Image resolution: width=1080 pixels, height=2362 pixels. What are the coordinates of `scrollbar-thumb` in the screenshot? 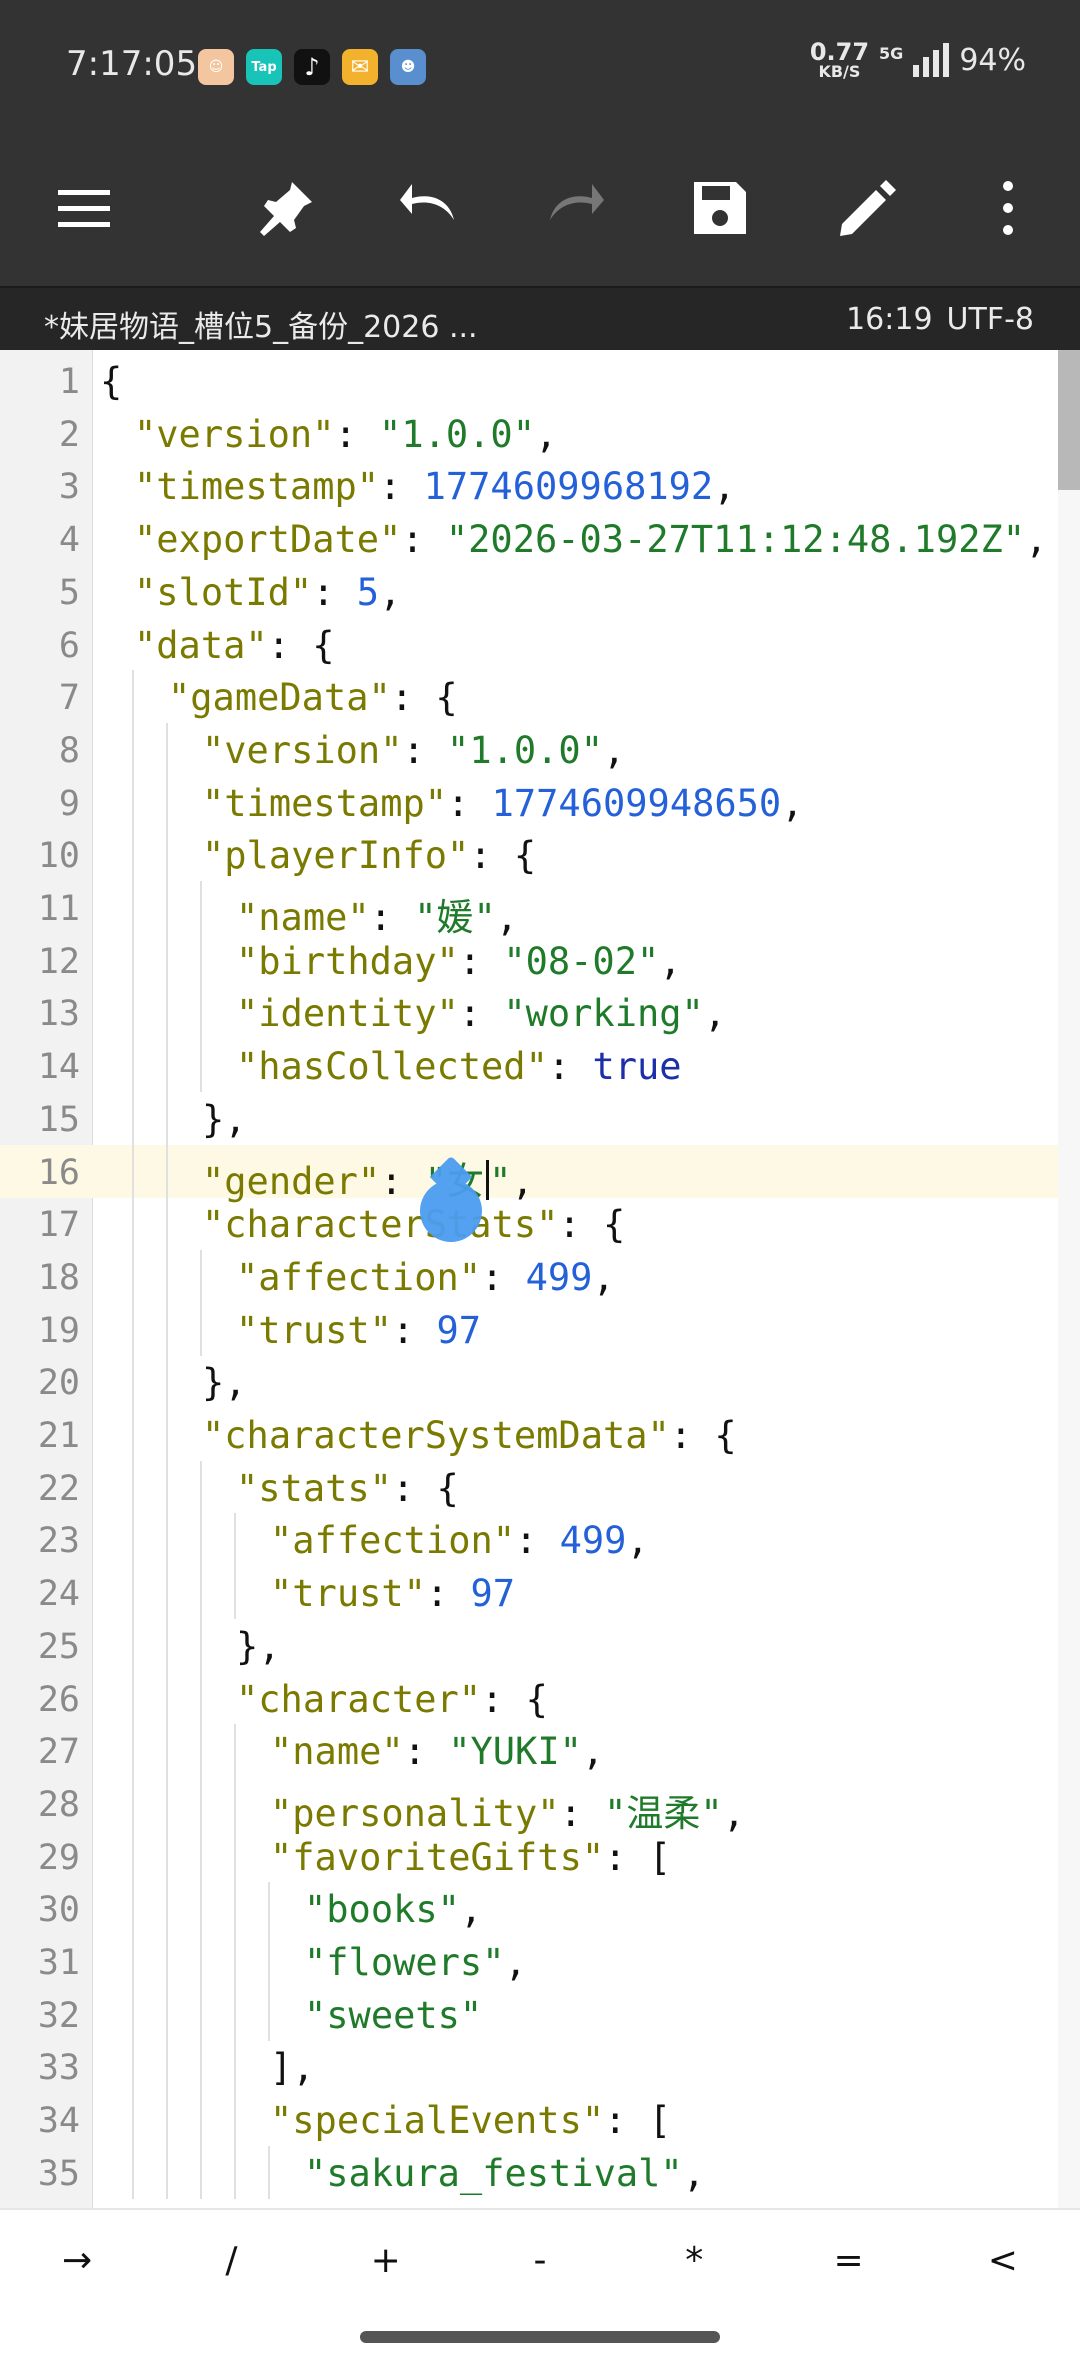 It's located at (1069, 420).